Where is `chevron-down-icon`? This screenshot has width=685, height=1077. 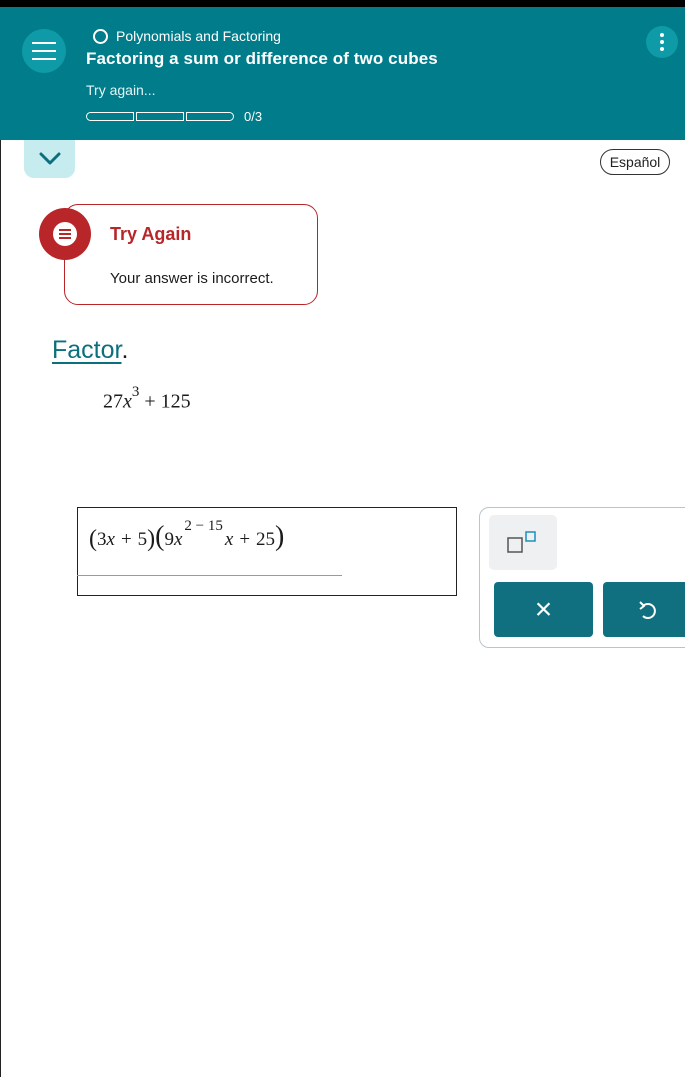
chevron-down-icon is located at coordinates (49, 158).